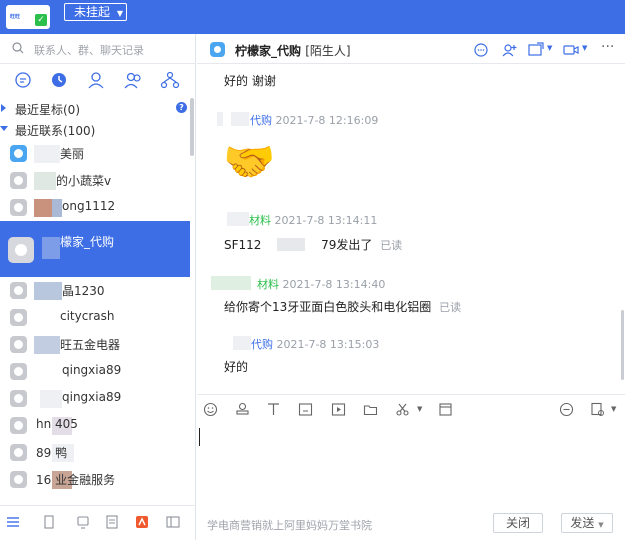  Describe the element at coordinates (597, 409) in the screenshot. I see `chat-log-icon` at that location.